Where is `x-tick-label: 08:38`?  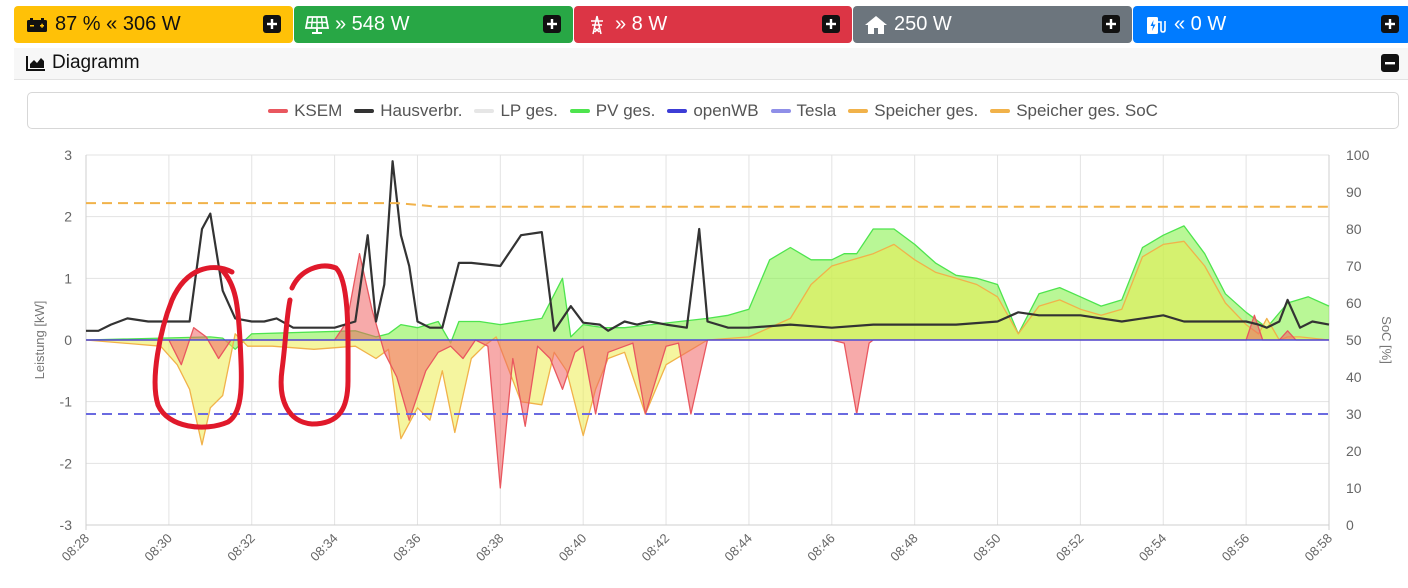 x-tick-label: 08:38 is located at coordinates (490, 548).